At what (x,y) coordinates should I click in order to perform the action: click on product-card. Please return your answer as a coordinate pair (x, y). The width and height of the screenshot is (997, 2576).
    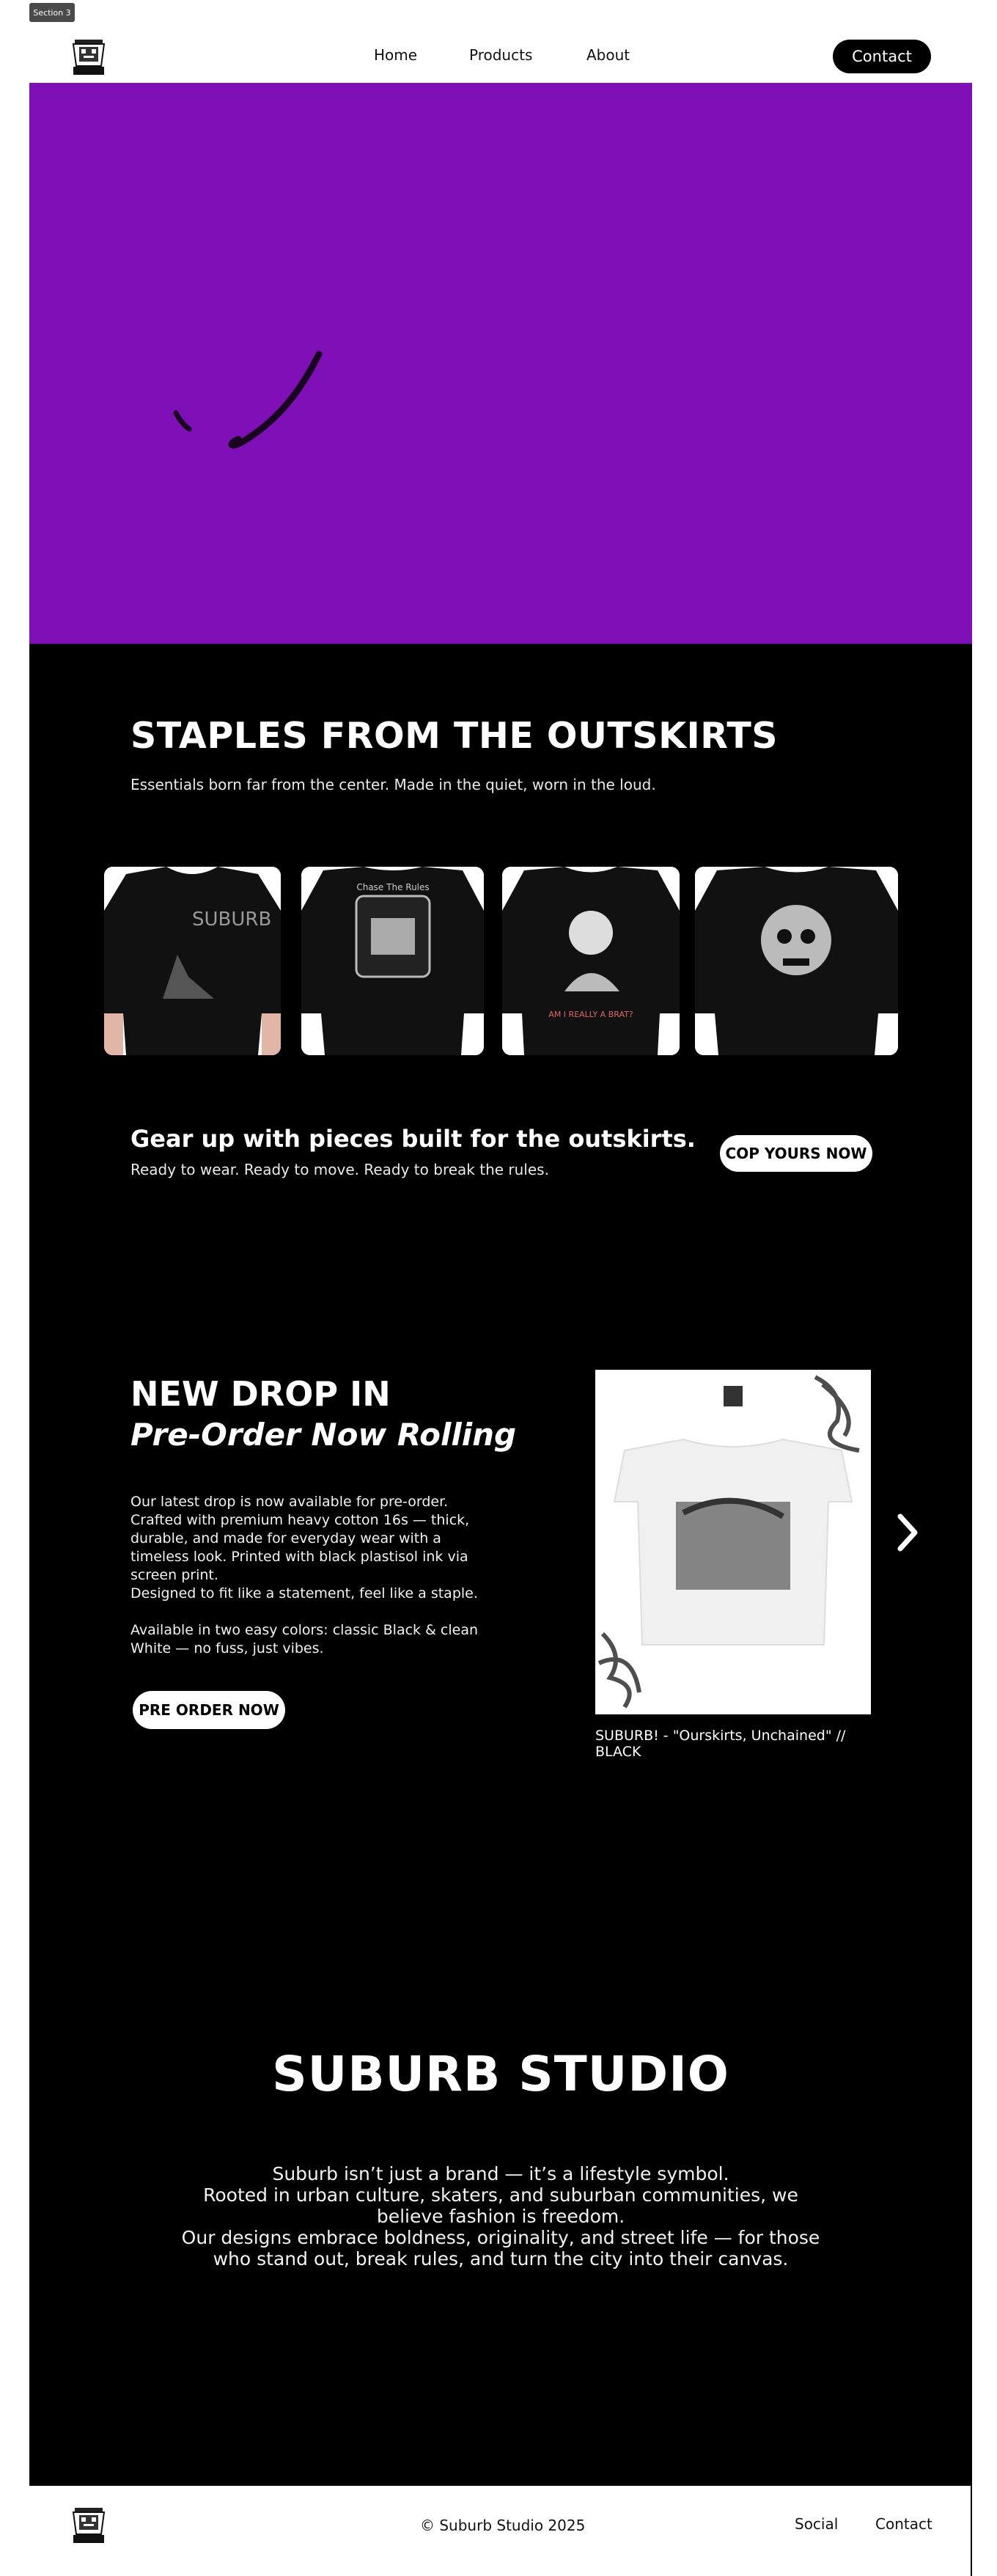
    Looking at the image, I should click on (796, 961).